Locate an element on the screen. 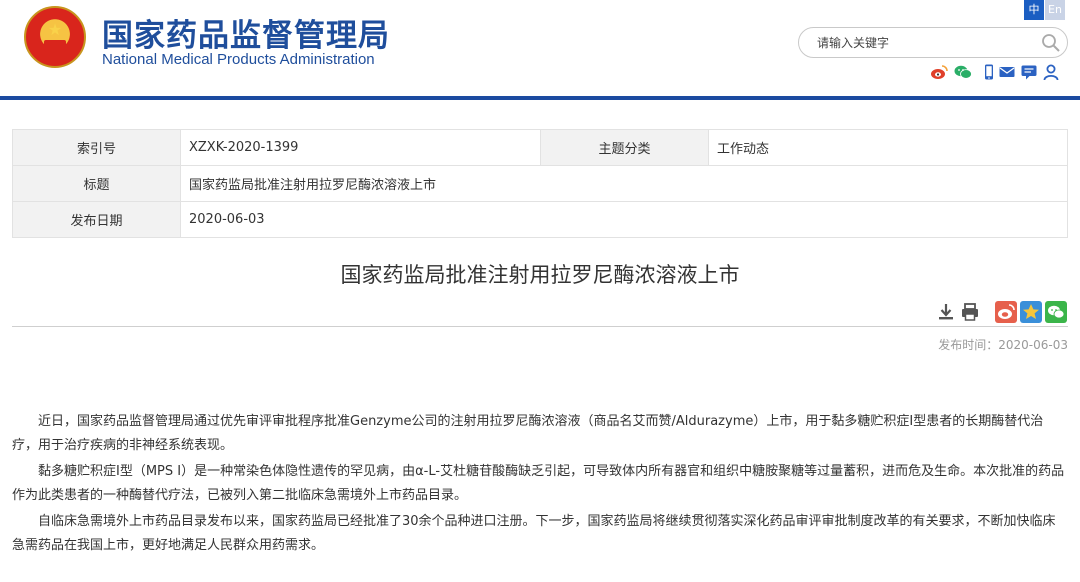 The height and width of the screenshot is (582, 1080). publish-time: 发布时间：2020-06-03 is located at coordinates (1003, 345).